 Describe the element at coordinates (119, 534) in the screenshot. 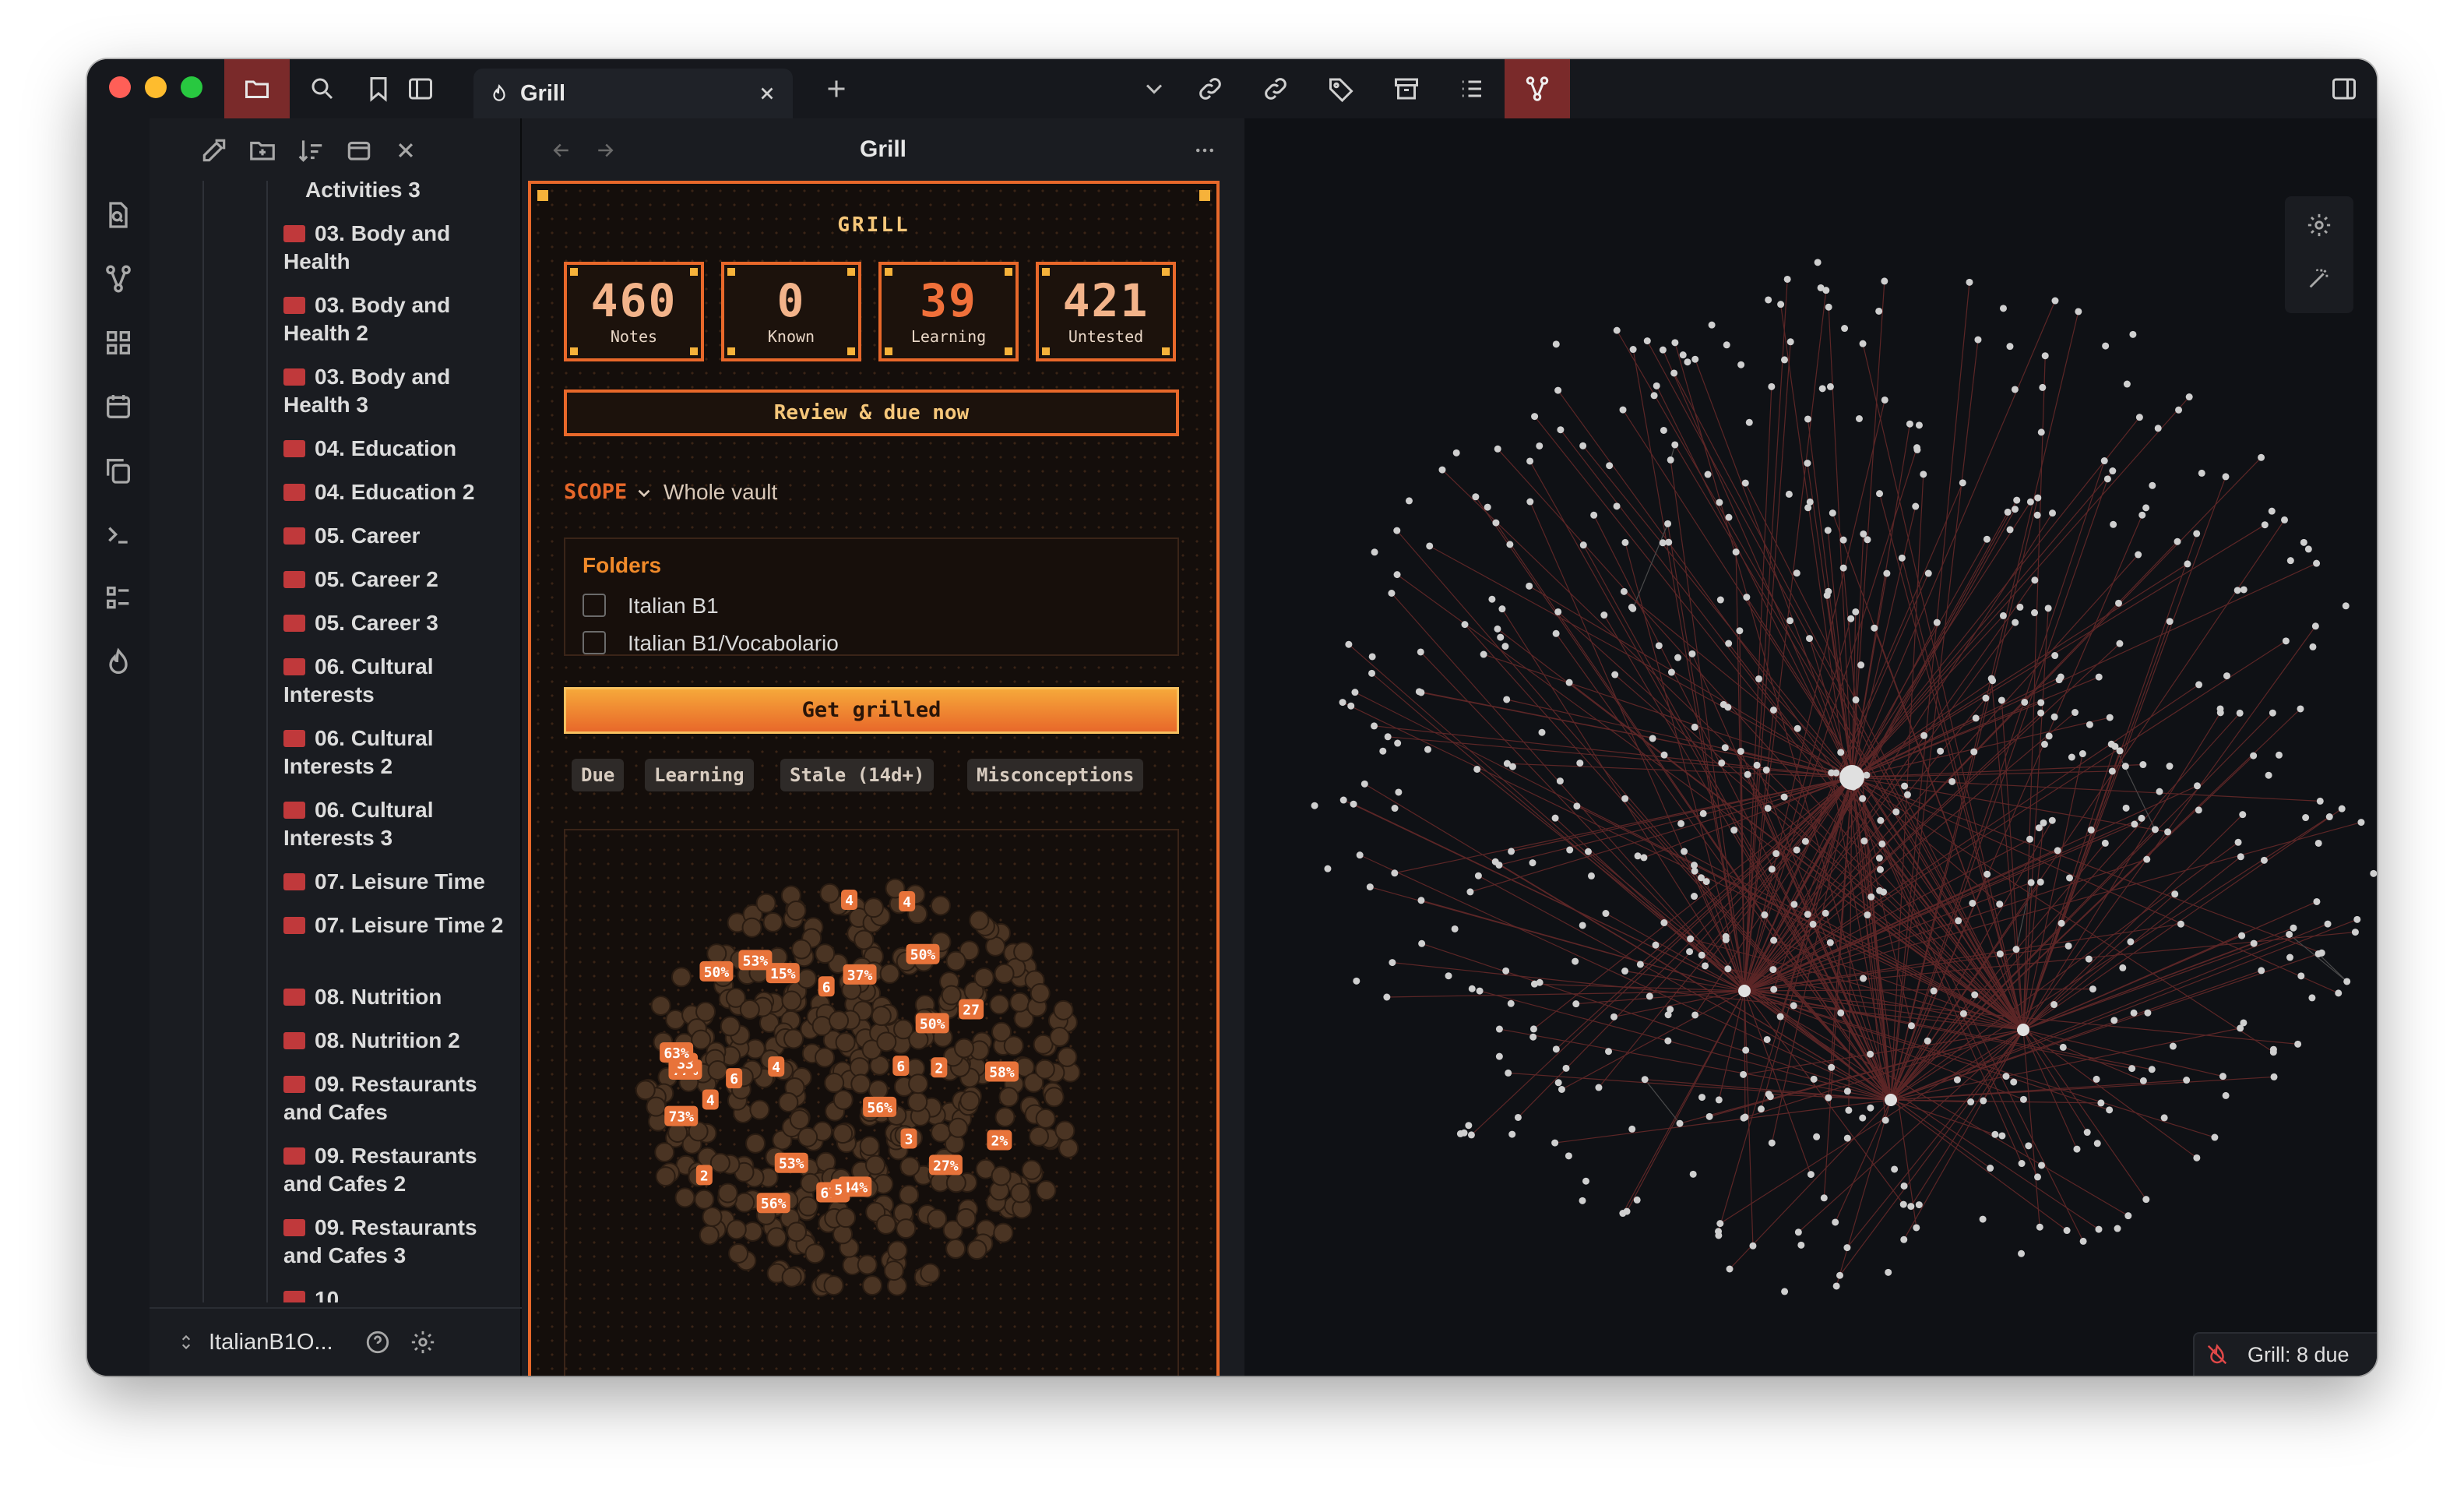

I see `terminal-icon` at that location.